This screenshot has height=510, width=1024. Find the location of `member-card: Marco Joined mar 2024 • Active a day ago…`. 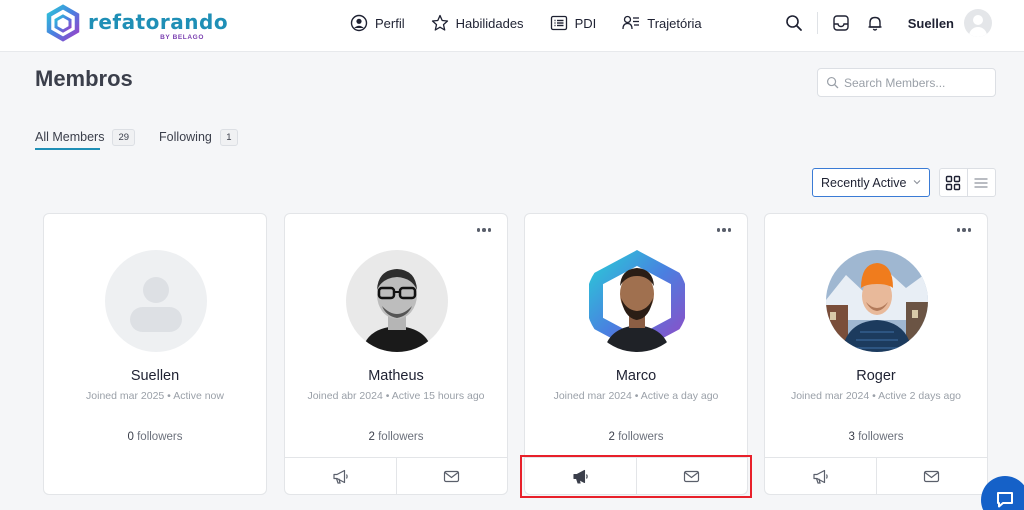

member-card: Marco Joined mar 2024 • Active a day ago… is located at coordinates (636, 354).